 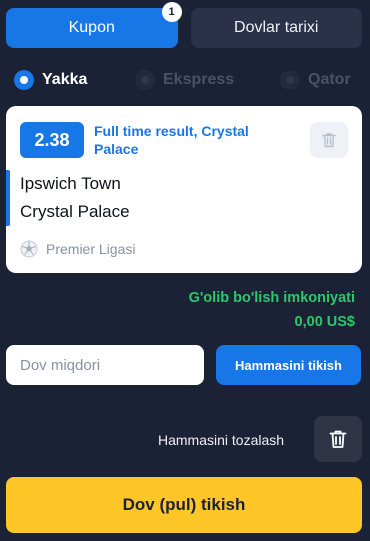 I want to click on clear-all-label: Hammasini tozalash, so click(x=221, y=440).